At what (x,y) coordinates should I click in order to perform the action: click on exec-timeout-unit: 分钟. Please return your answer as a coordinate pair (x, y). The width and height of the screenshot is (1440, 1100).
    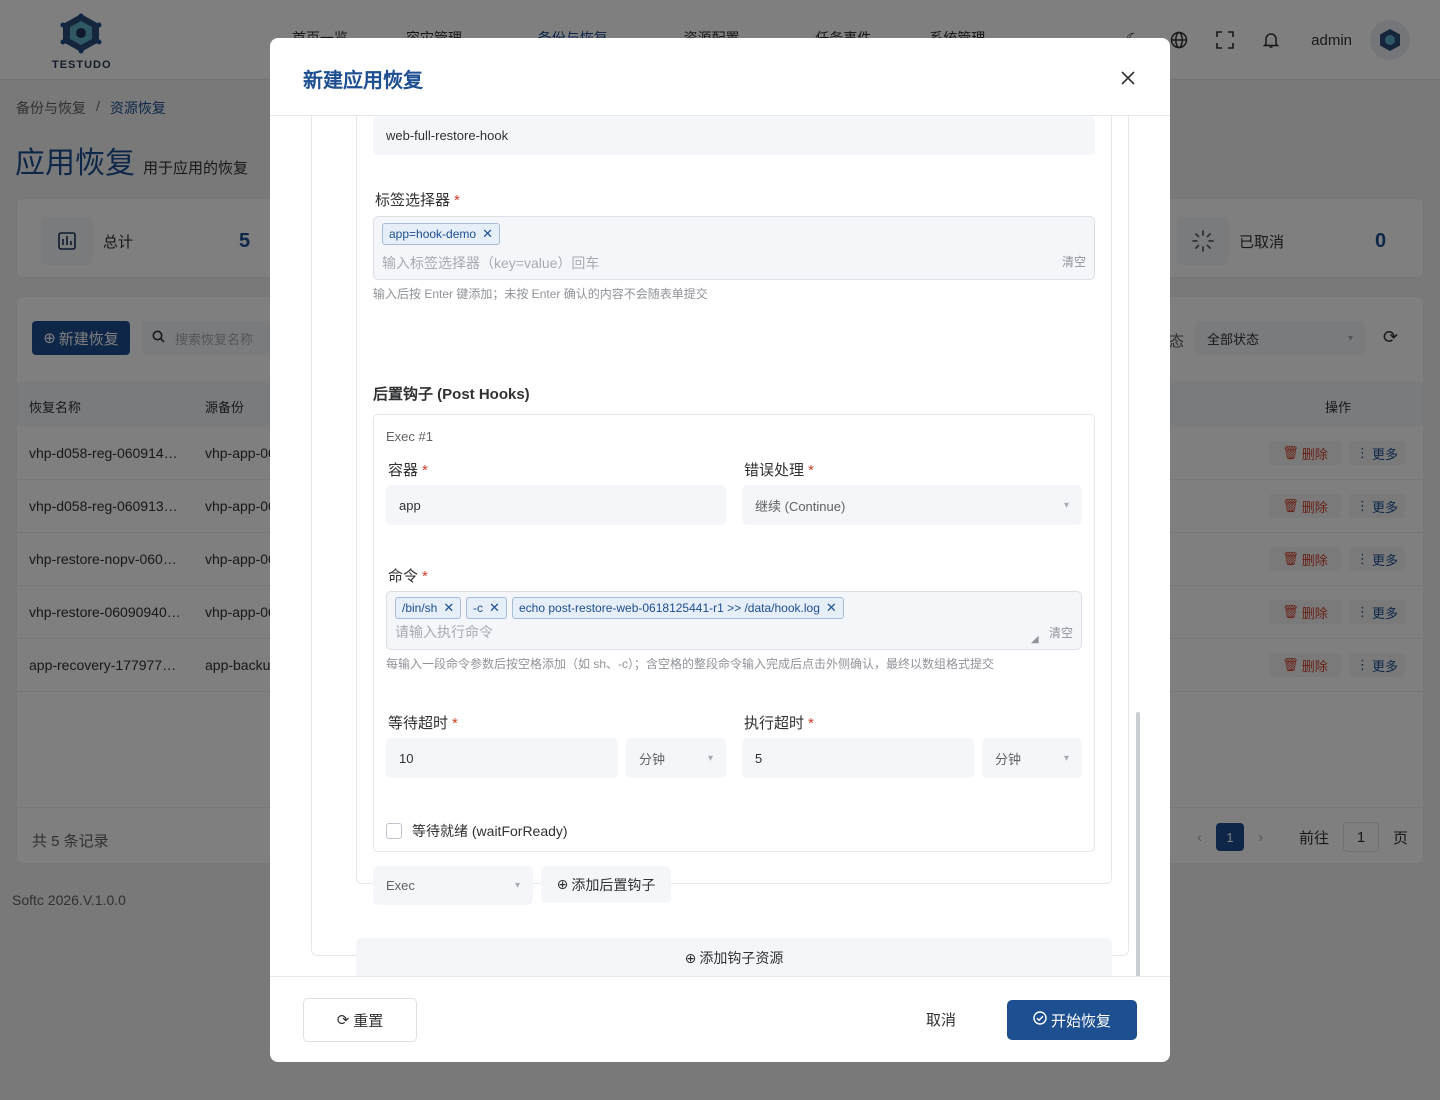
    Looking at the image, I should click on (1008, 759).